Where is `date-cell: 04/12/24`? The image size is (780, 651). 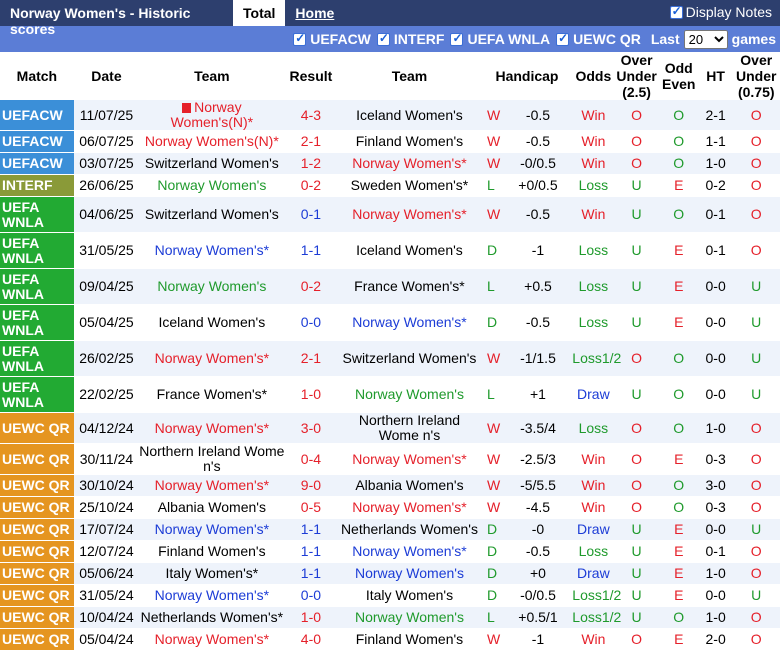
date-cell: 04/12/24 is located at coordinates (106, 428).